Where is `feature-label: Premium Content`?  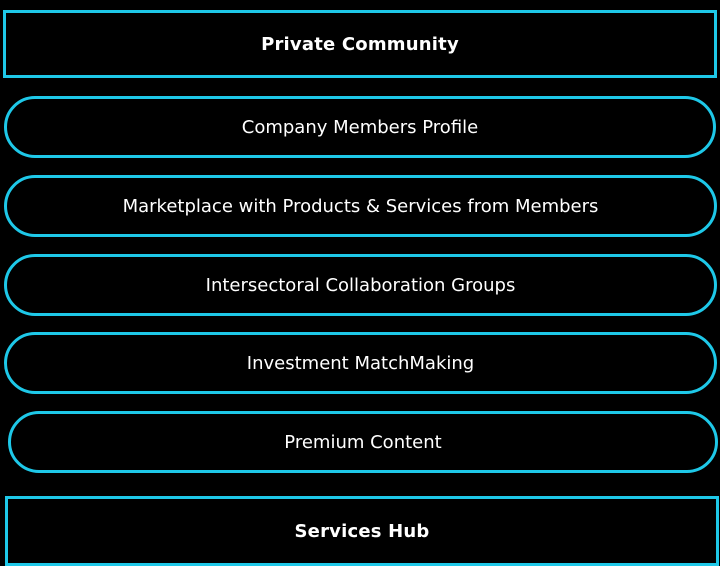 feature-label: Premium Content is located at coordinates (363, 442).